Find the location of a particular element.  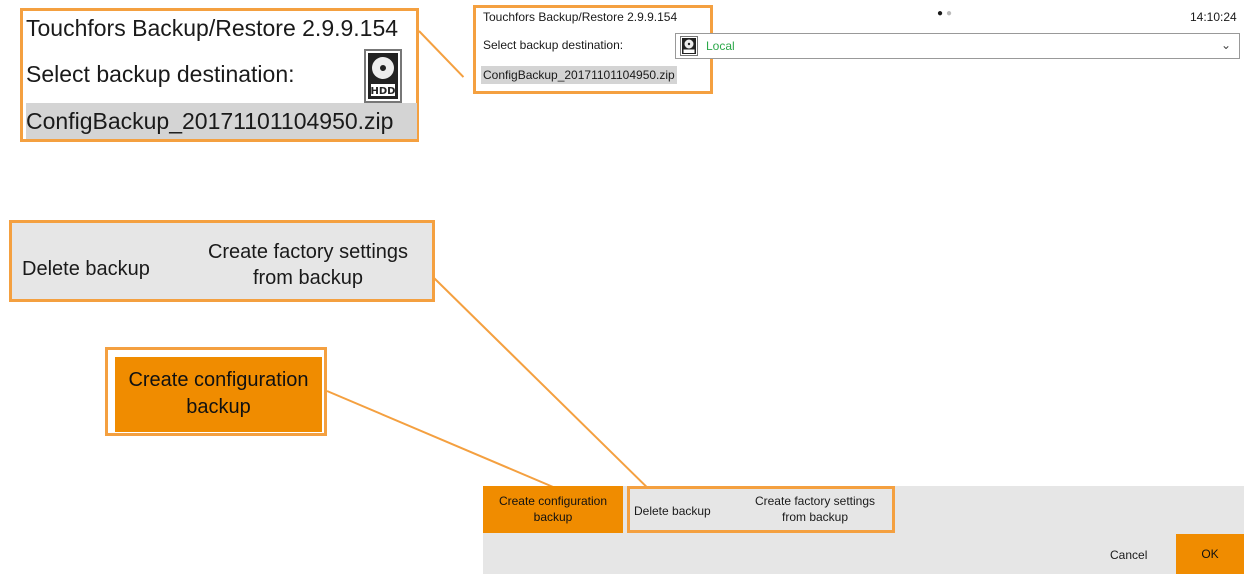

create-configuration-backup-button: Create configuration backup is located at coordinates (553, 509).